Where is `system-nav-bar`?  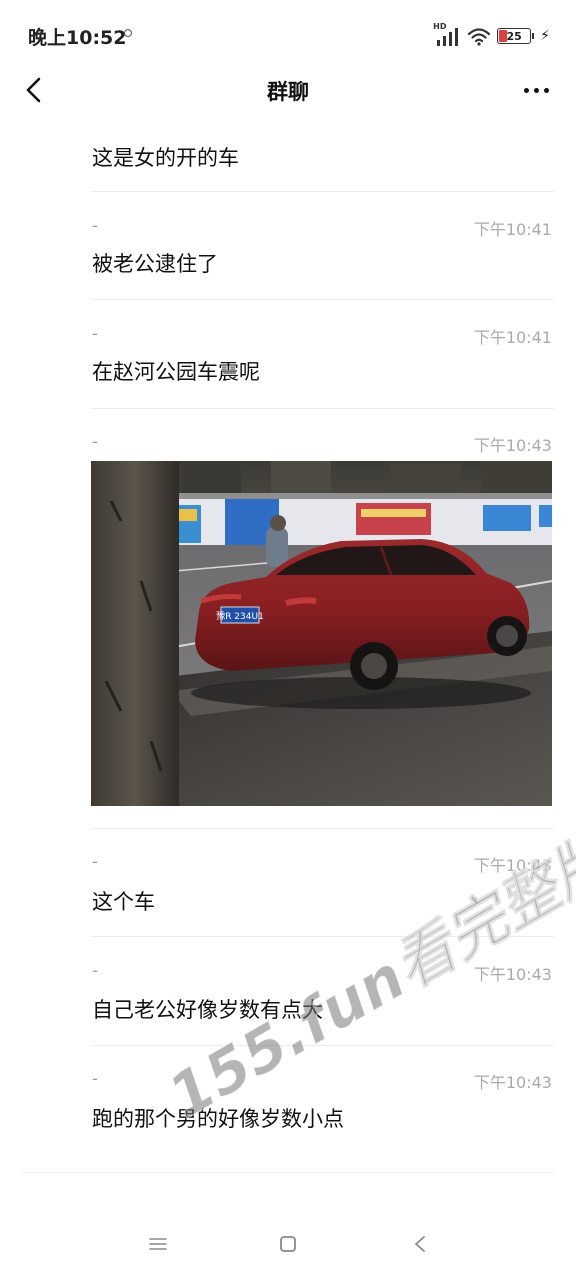 system-nav-bar is located at coordinates (288, 1245).